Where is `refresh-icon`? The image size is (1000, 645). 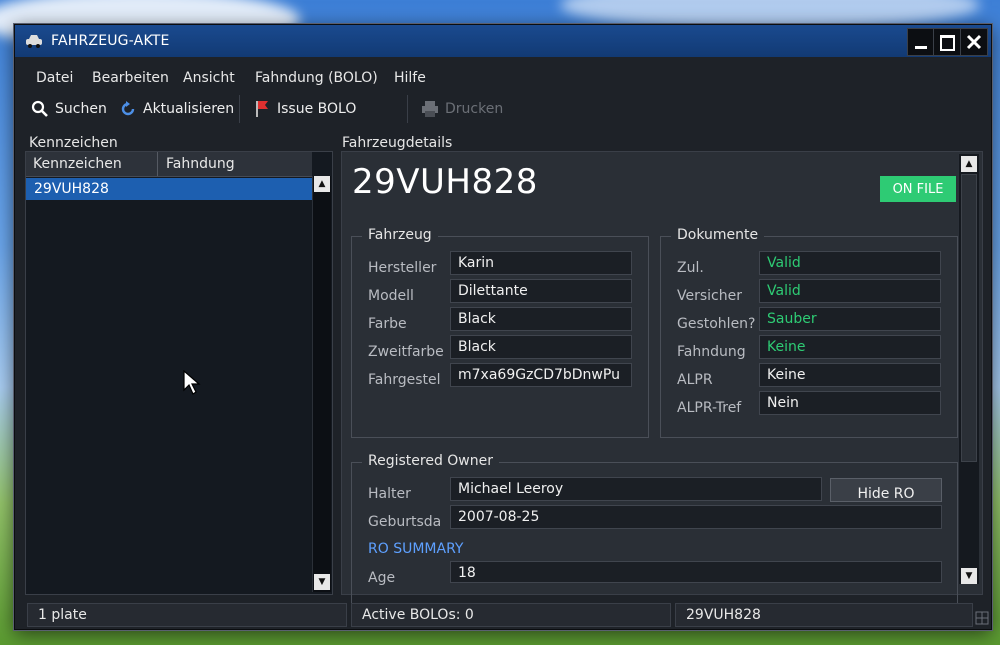
refresh-icon is located at coordinates (128, 108).